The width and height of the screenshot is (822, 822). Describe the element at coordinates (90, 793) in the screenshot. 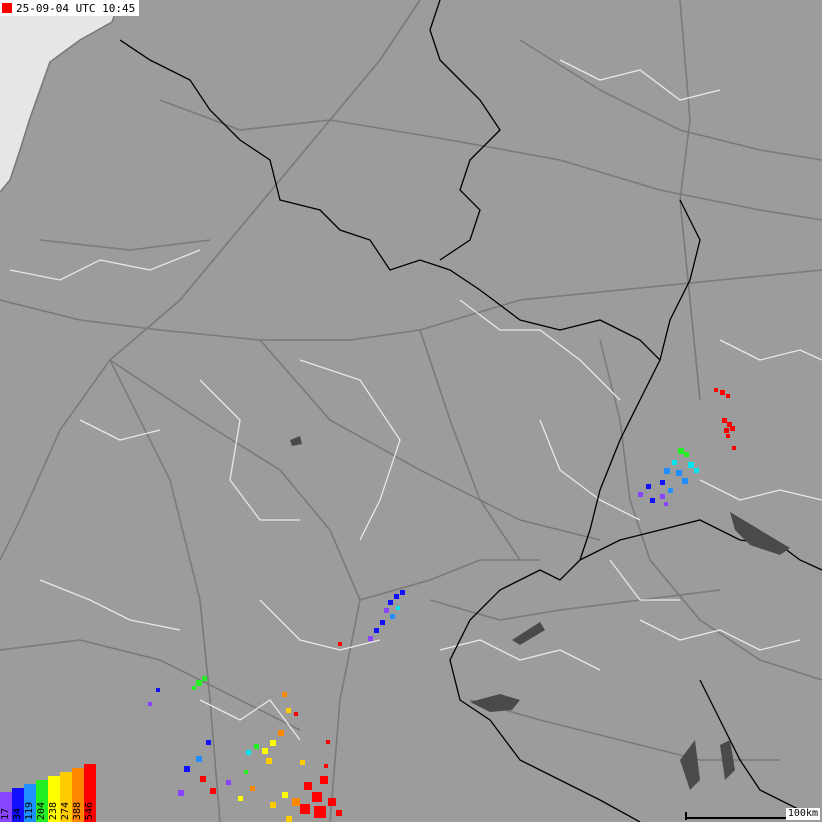

I see `legend-item: 546` at that location.